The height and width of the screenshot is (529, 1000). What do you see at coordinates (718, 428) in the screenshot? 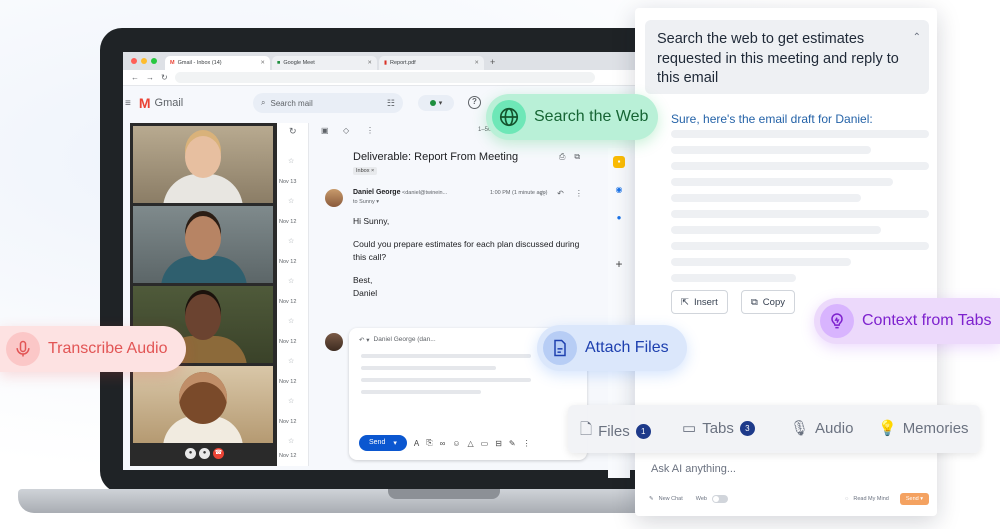
I see `tabs-chip: ▭ Tabs 3` at bounding box center [718, 428].